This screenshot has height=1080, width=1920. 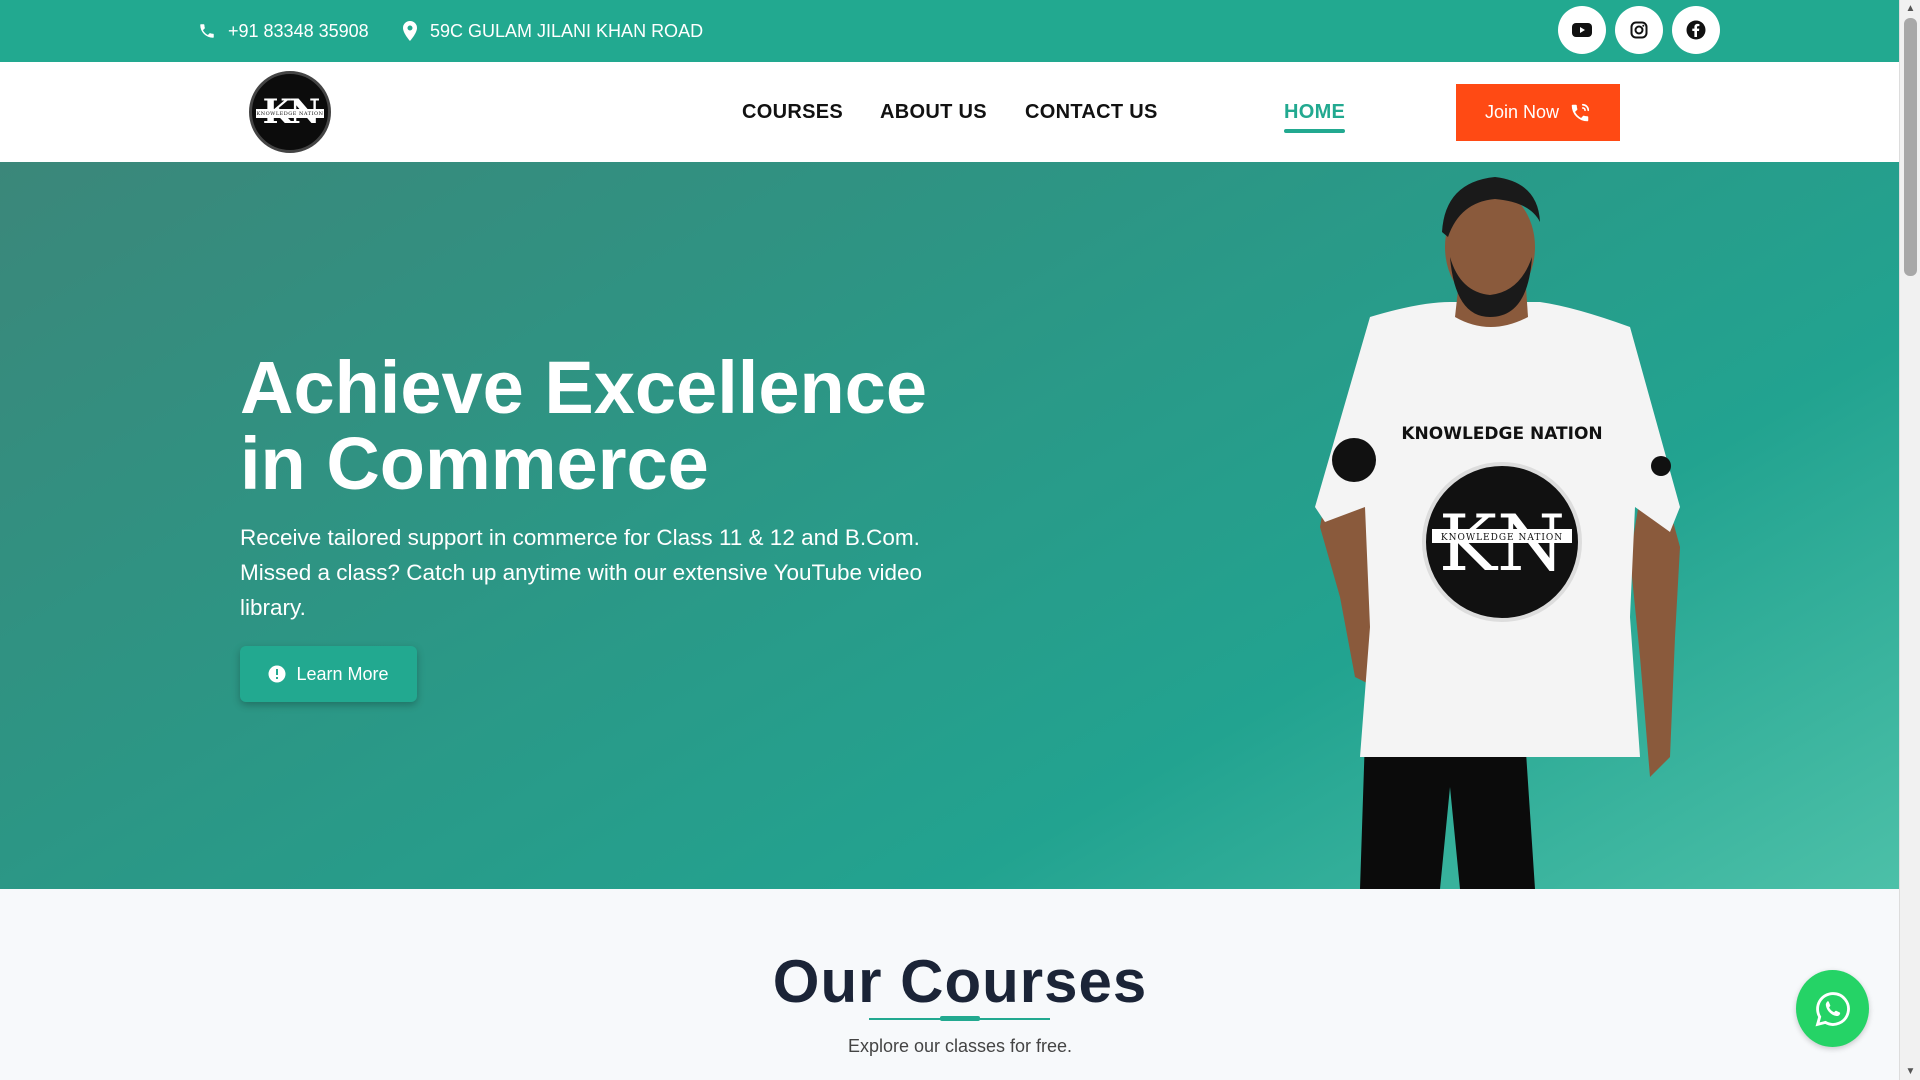 What do you see at coordinates (1502, 538) in the screenshot?
I see `svg-text: KNOWLEDGE NATION` at bounding box center [1502, 538].